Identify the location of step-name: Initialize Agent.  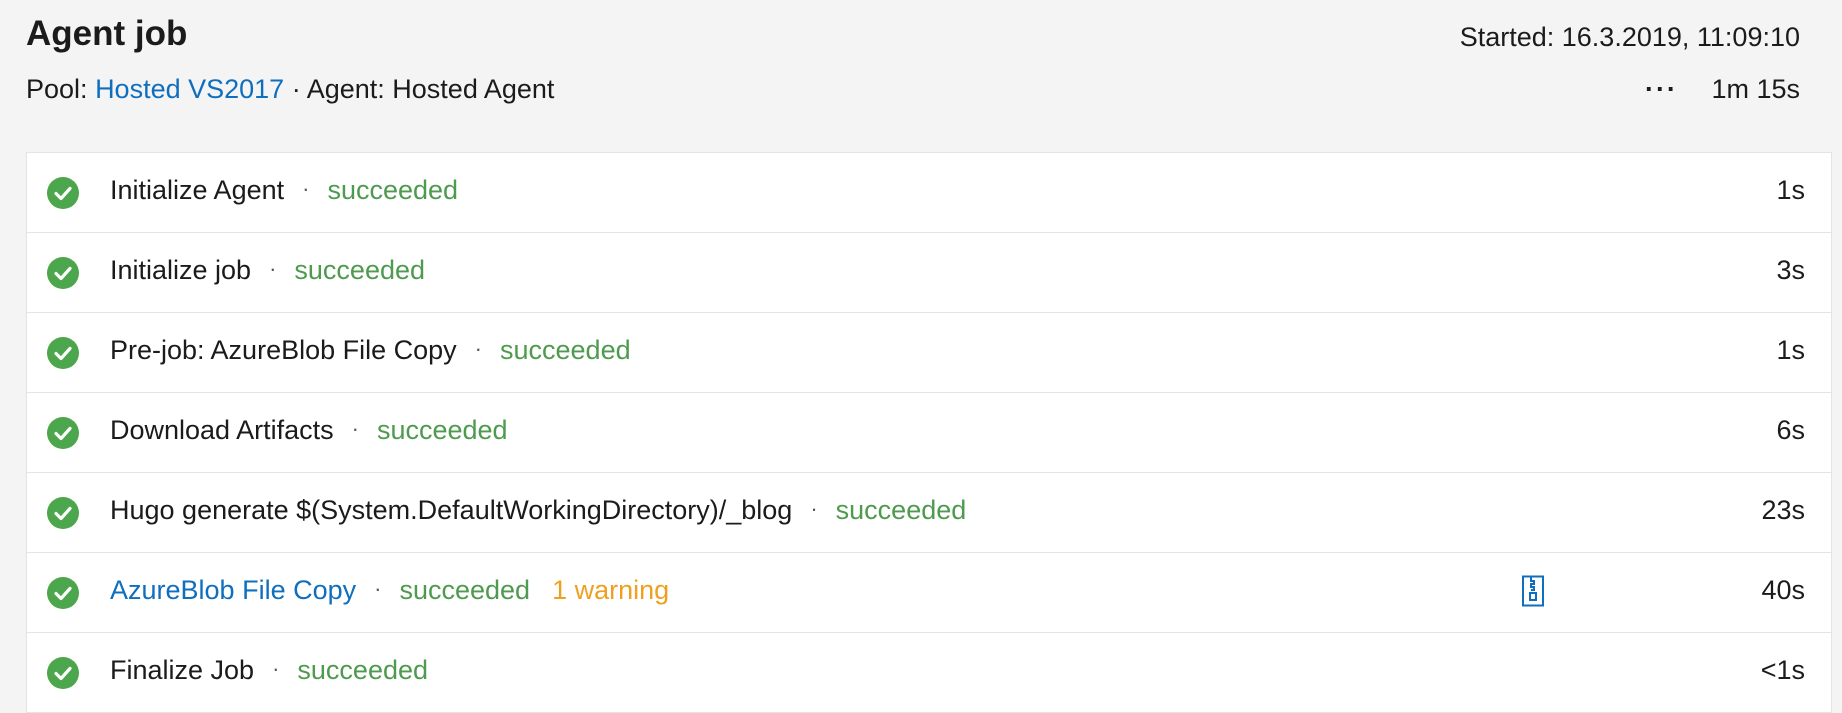
(197, 190).